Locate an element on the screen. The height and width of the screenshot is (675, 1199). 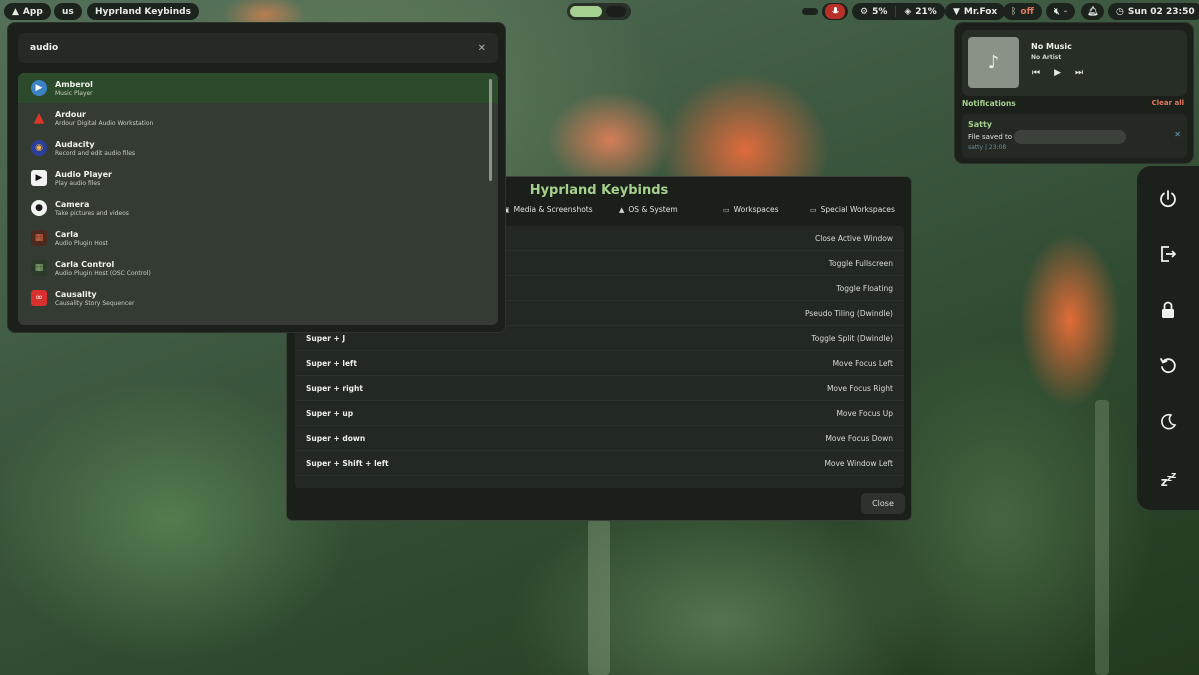
notifications-header: Notifications is located at coordinates (989, 103).